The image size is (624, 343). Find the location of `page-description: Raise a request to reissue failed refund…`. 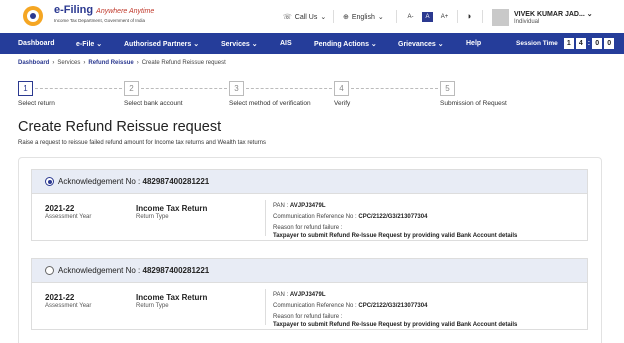

page-description: Raise a request to reissue failed refund… is located at coordinates (142, 143).